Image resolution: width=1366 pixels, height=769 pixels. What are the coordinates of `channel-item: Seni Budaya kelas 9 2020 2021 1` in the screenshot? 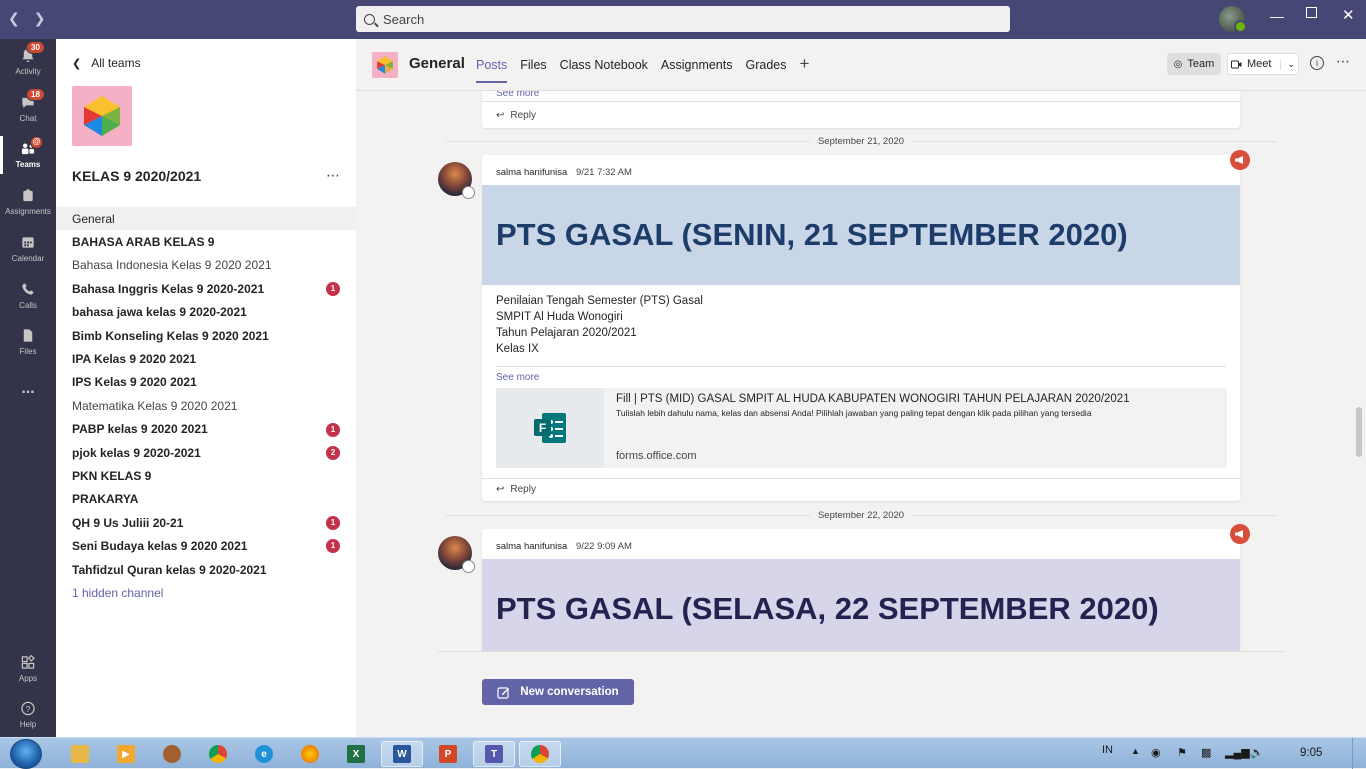 It's located at (206, 545).